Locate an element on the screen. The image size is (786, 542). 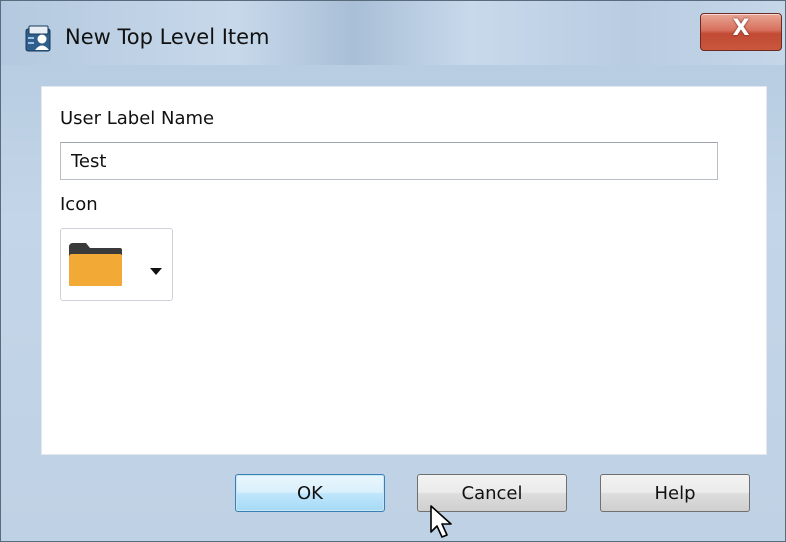
ok-button: OK is located at coordinates (310, 493).